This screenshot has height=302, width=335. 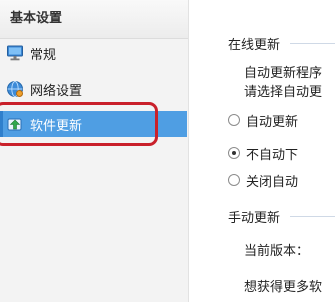 What do you see at coordinates (234, 153) in the screenshot?
I see `radio-no-auto-download` at bounding box center [234, 153].